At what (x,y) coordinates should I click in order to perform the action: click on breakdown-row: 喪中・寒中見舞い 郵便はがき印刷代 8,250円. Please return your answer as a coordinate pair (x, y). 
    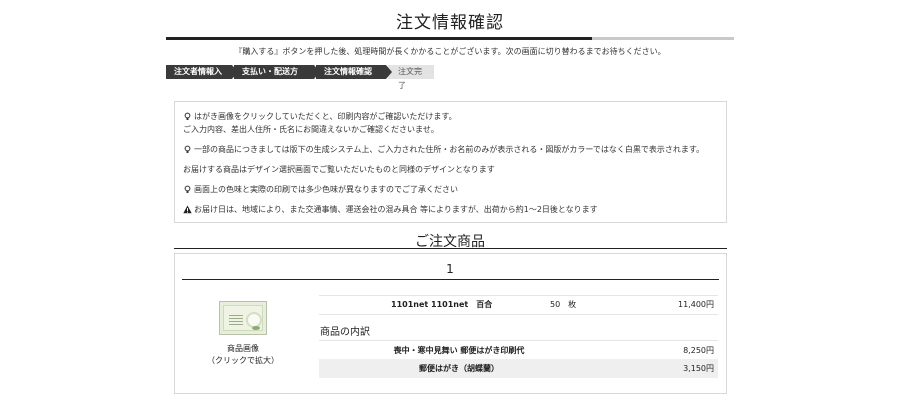
    Looking at the image, I should click on (518, 349).